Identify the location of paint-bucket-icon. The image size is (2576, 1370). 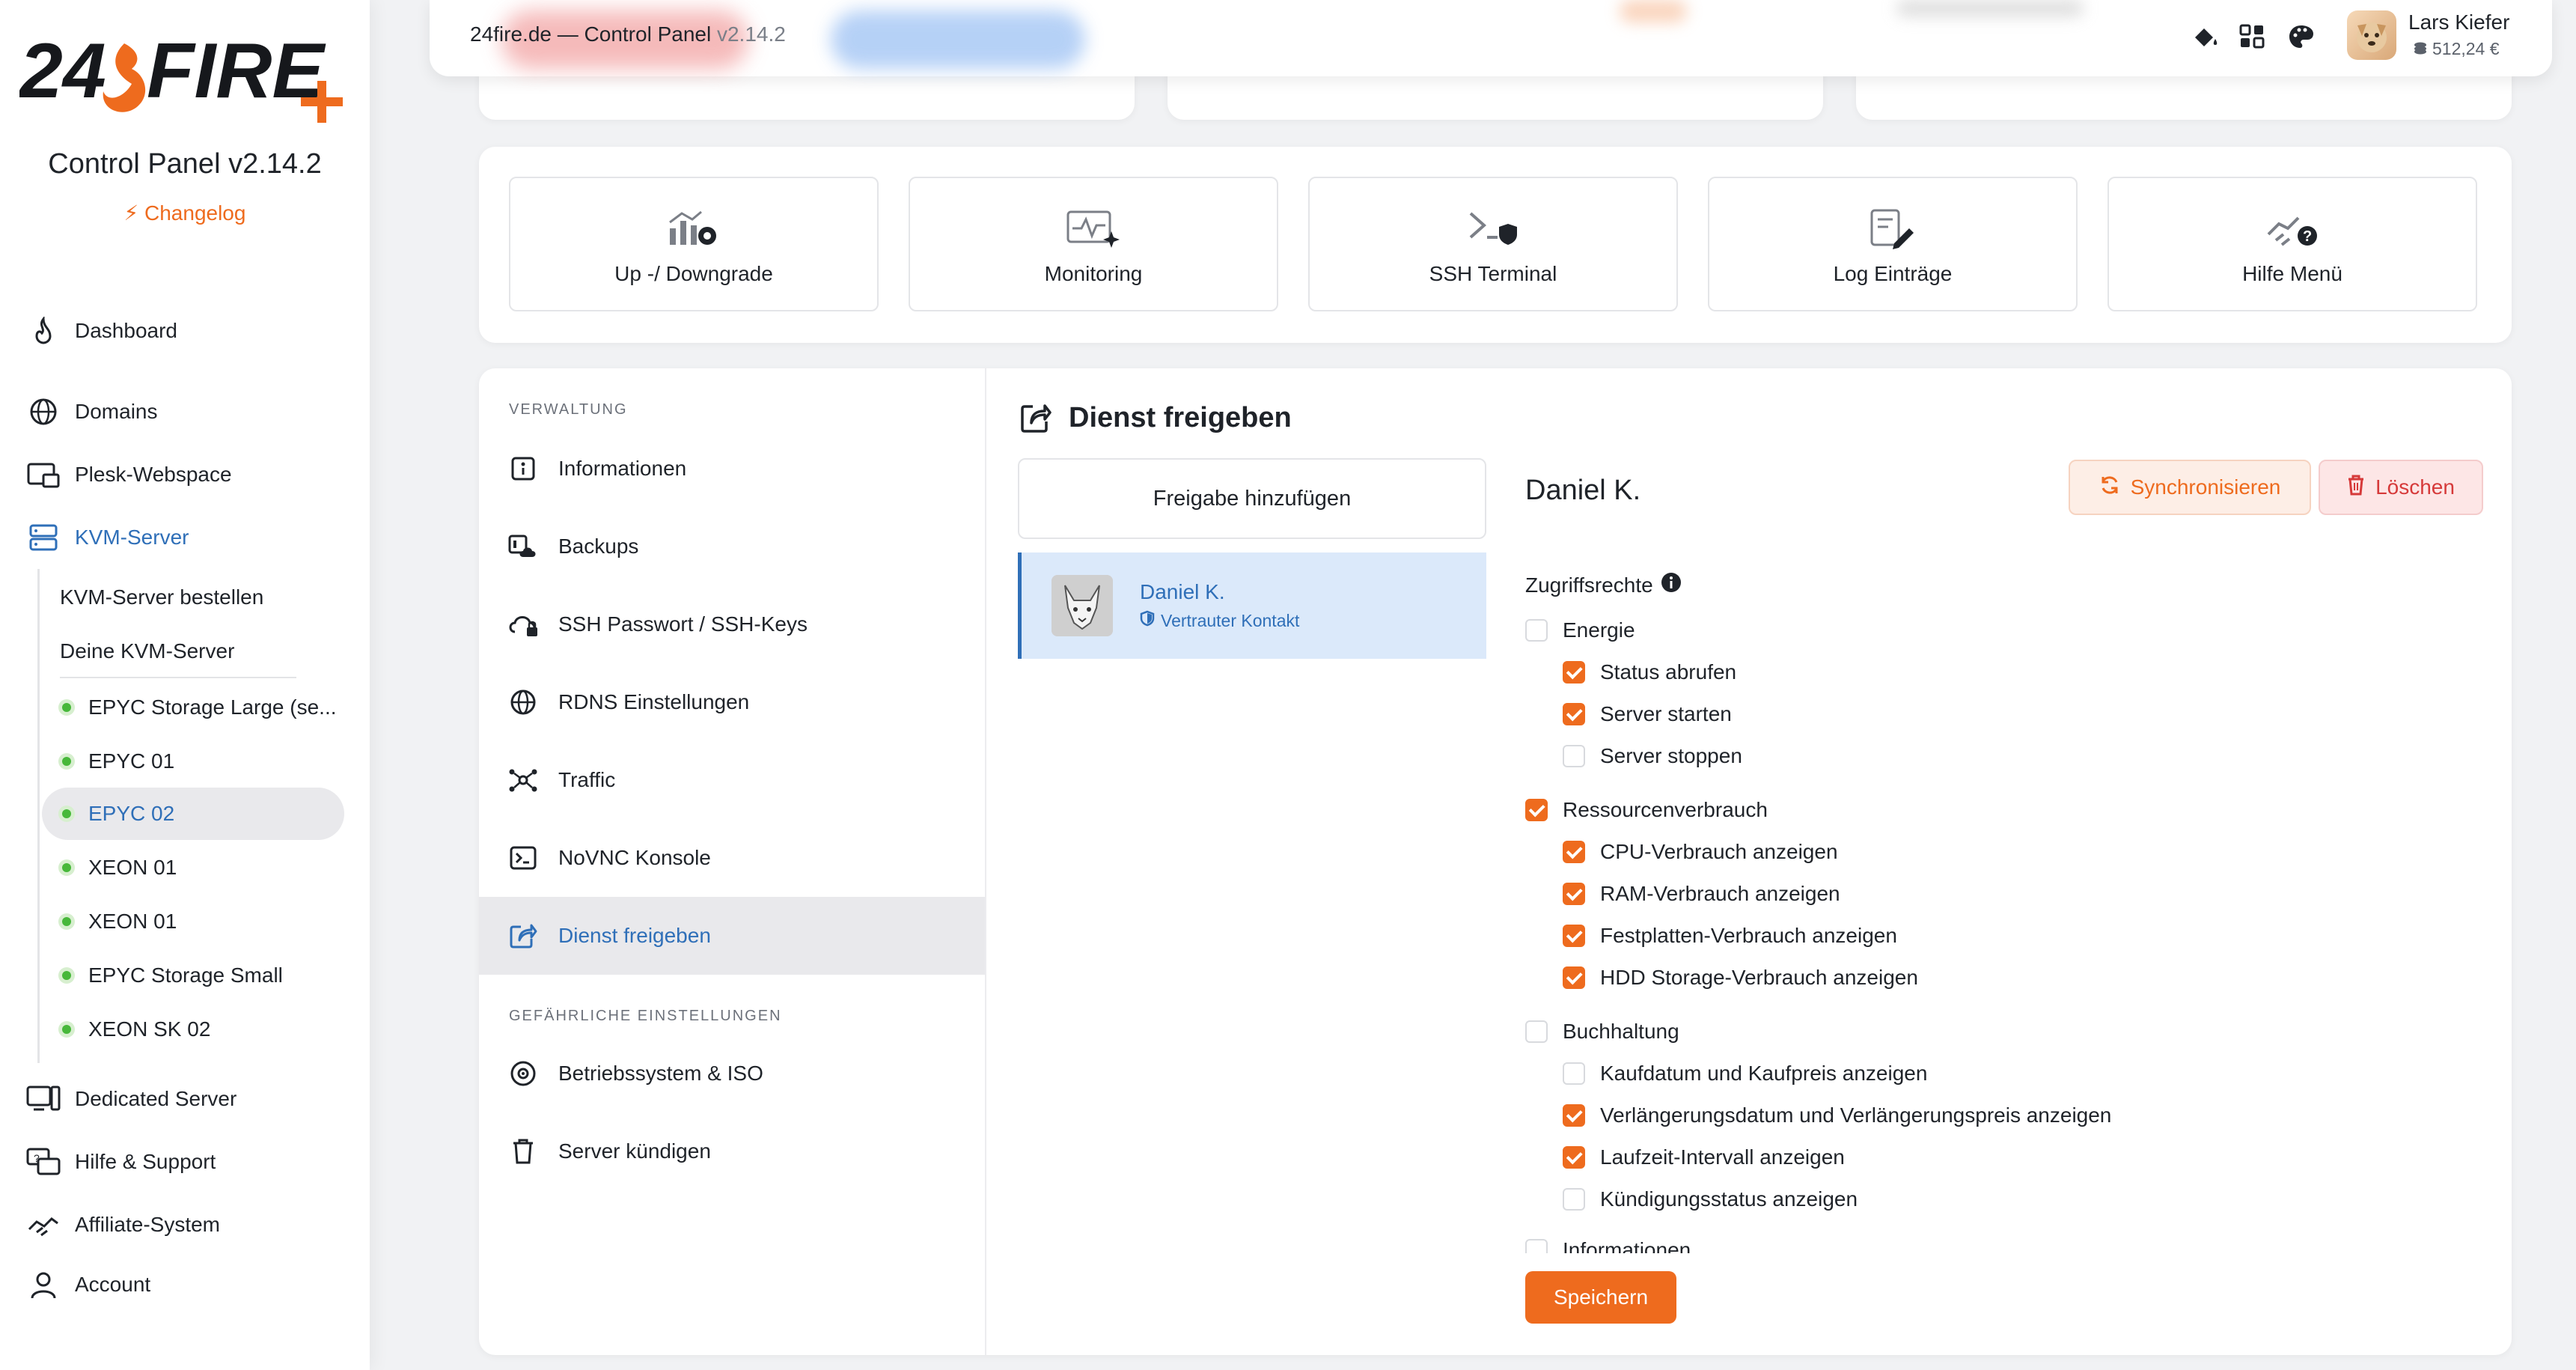
(2205, 36).